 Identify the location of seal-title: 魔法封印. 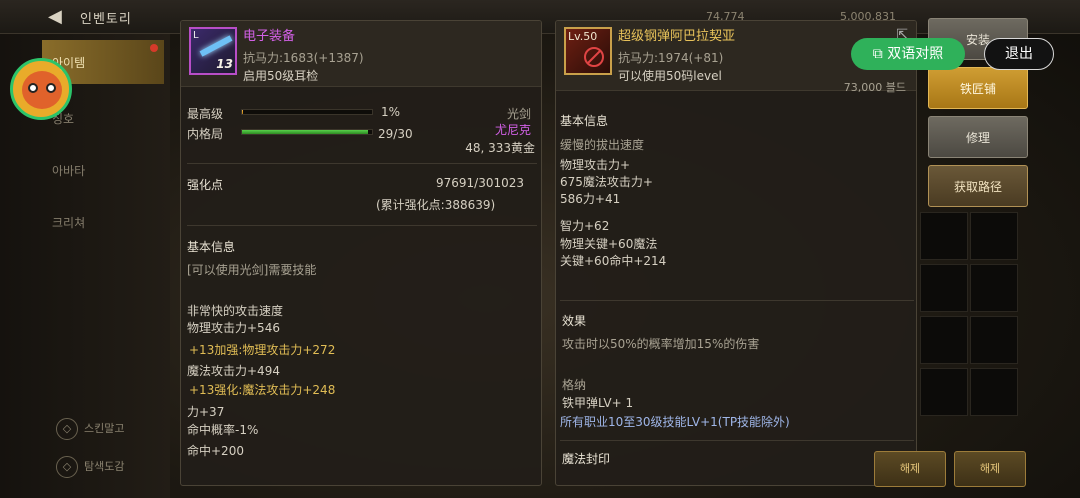
(586, 459).